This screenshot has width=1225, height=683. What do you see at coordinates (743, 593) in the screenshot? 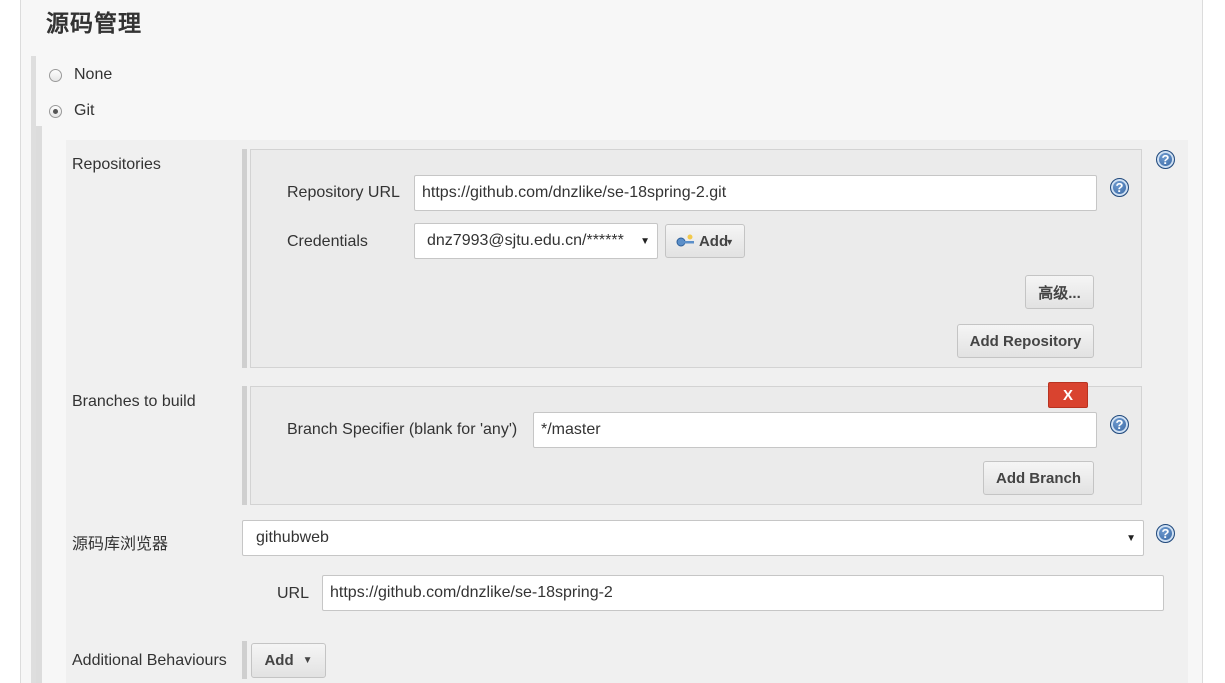
I see `browser-url-input` at bounding box center [743, 593].